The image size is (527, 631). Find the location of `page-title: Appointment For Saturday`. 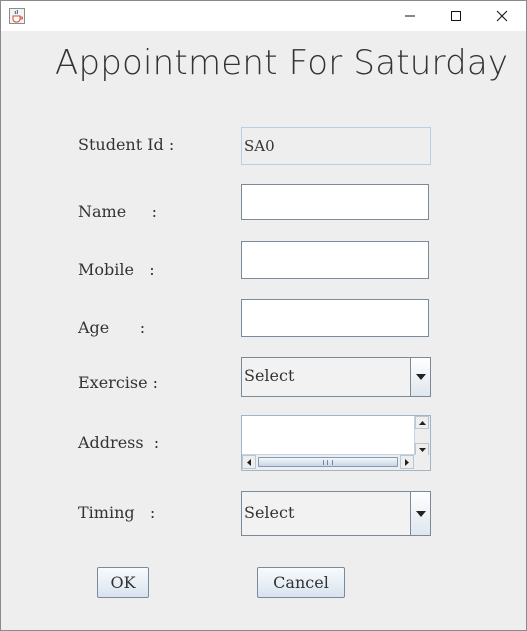

page-title: Appointment For Saturday is located at coordinates (282, 63).